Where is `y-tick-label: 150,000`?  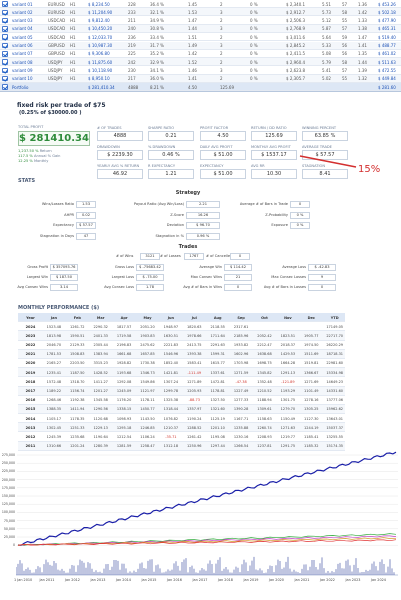
y-tick-label: 150,000 is located at coordinates (8, 496).